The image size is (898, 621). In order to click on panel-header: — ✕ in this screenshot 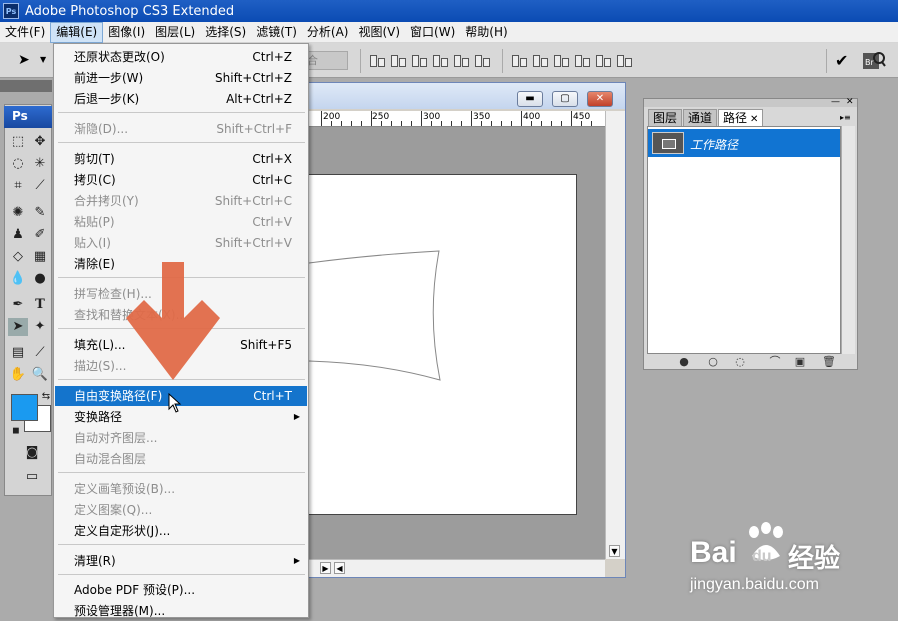, I will do `click(750, 102)`.